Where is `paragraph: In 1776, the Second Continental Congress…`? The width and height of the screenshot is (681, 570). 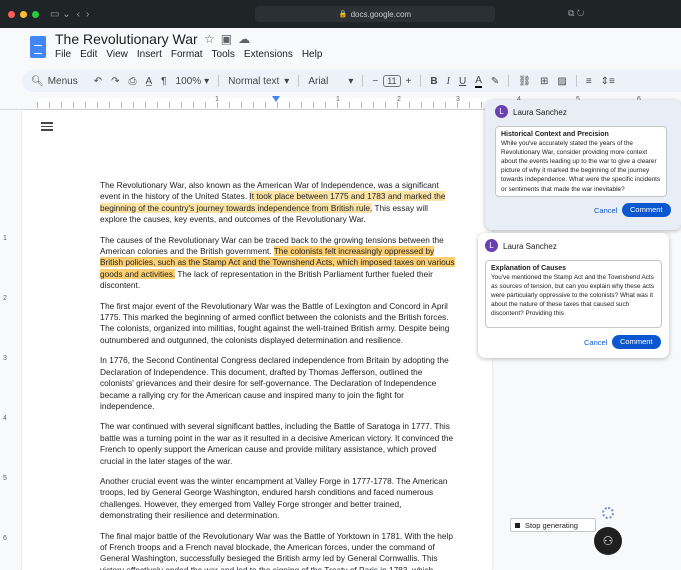 paragraph: In 1776, the Second Continental Congress… is located at coordinates (274, 383).